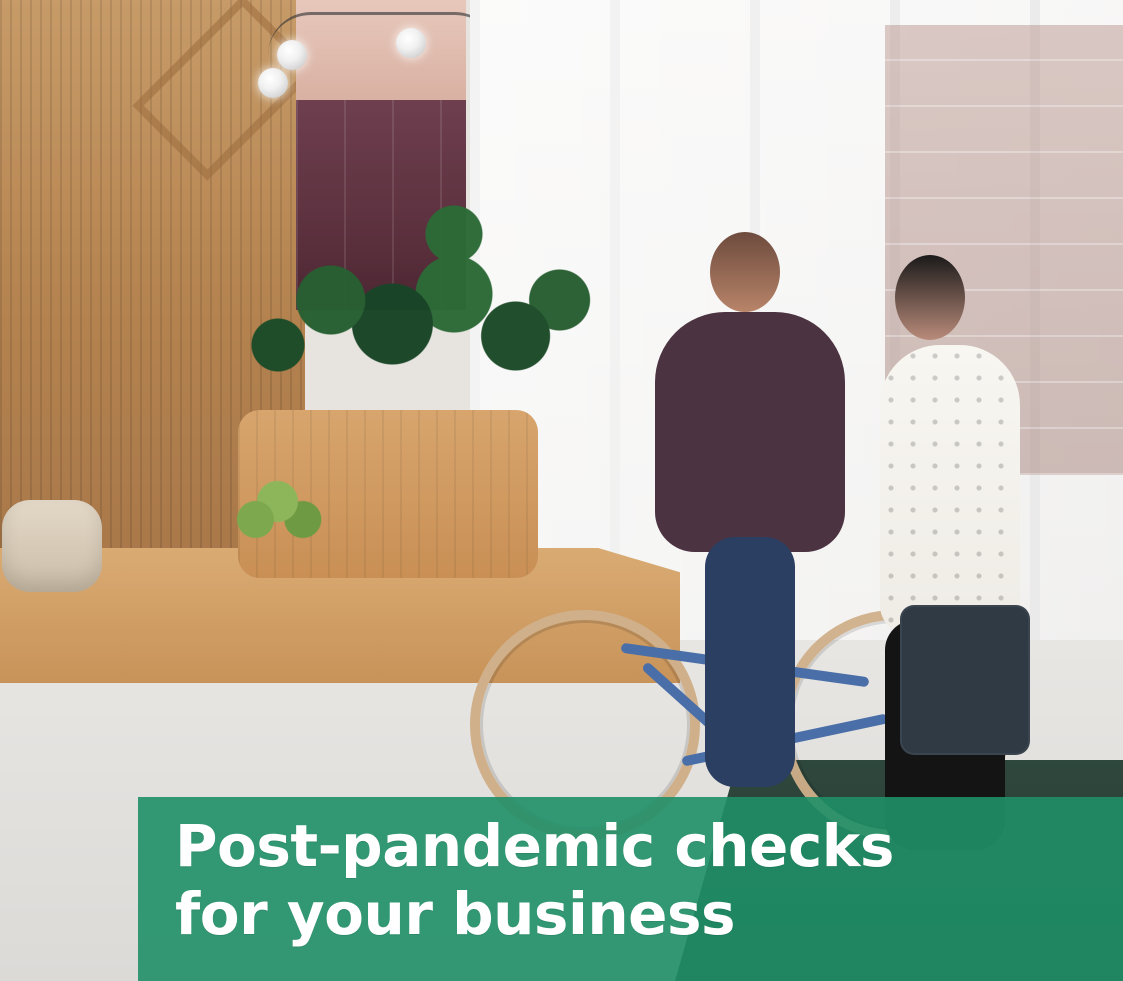  Describe the element at coordinates (750, 432) in the screenshot. I see `man-torso` at that location.